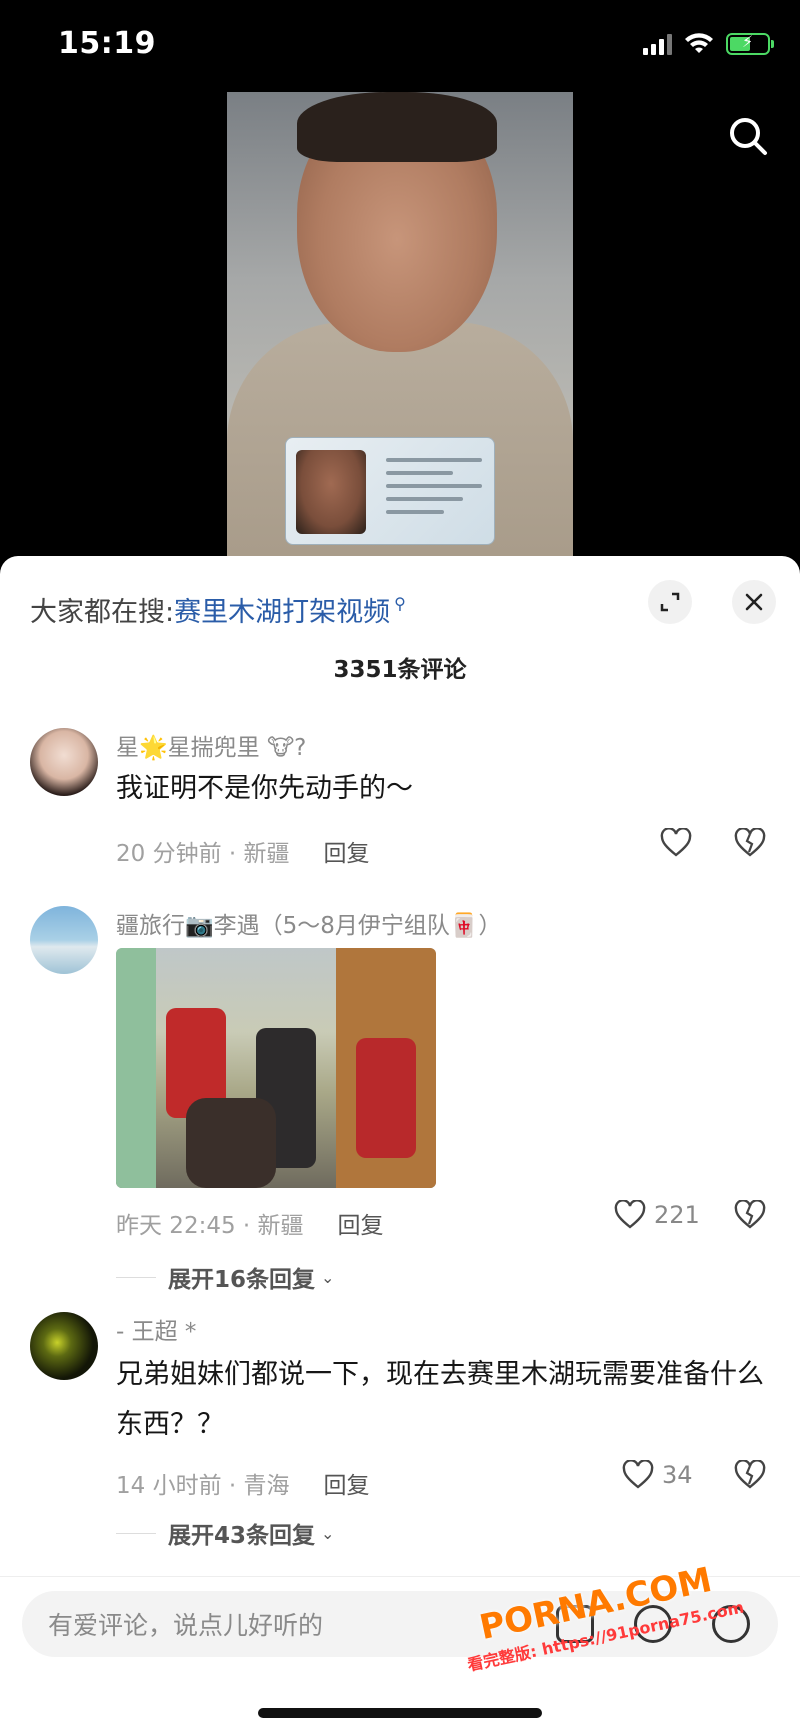 The image size is (800, 1734). Describe the element at coordinates (242, 1280) in the screenshot. I see `expand-replies-label: 展开16条回复` at that location.